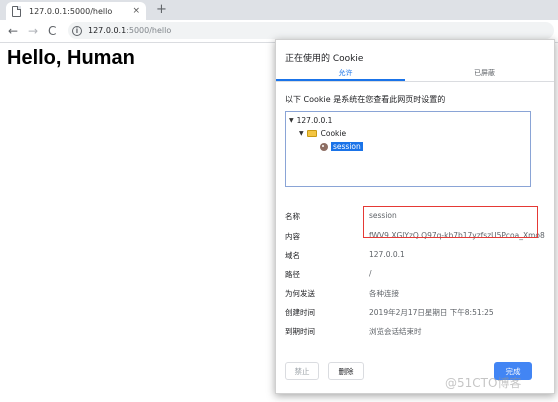 The height and width of the screenshot is (402, 558). I want to click on tab-strip: 127.0.0.1:5000/hello × +, so click(279, 10).